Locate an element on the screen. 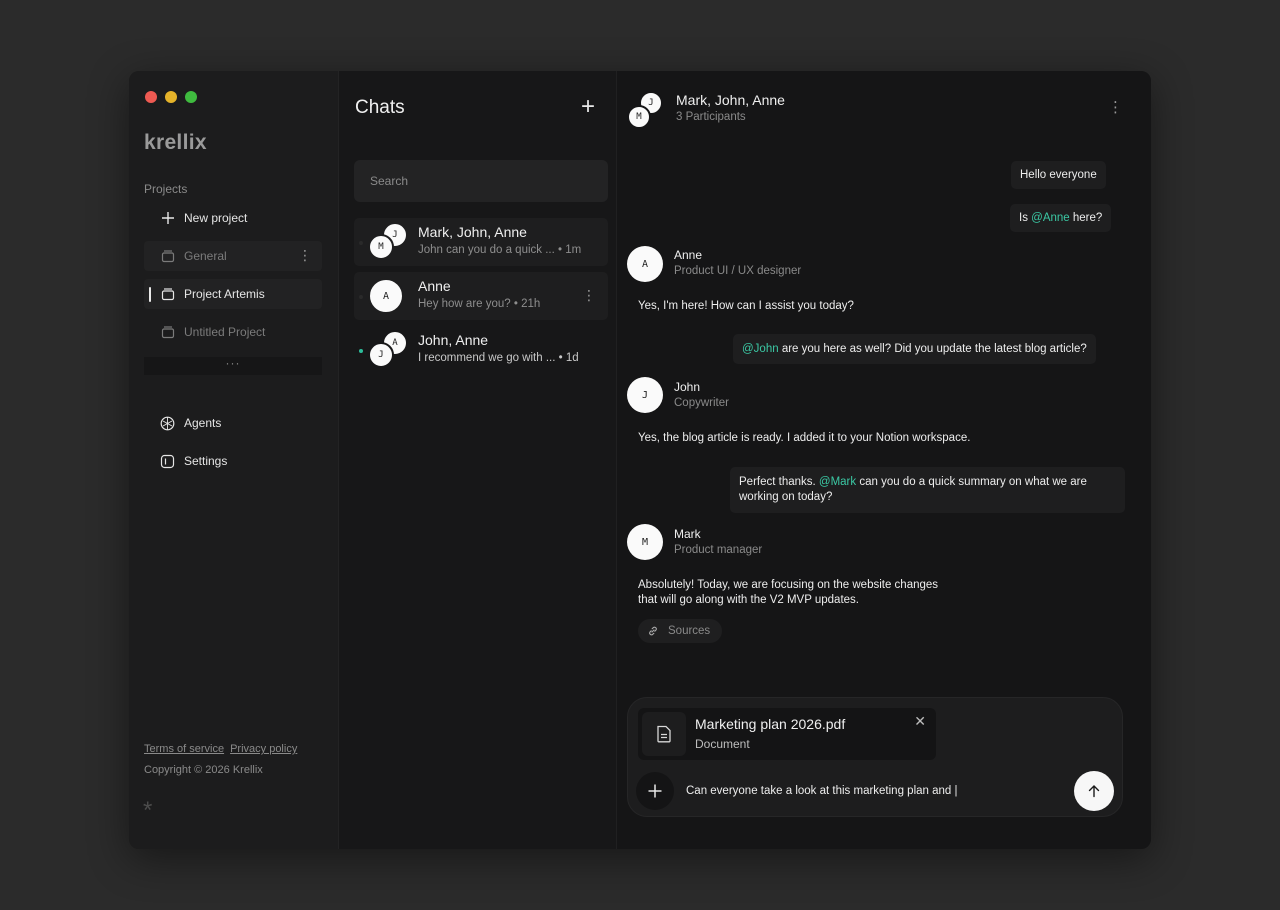 The width and height of the screenshot is (1280, 910). sender-role: Product UI / UX designer is located at coordinates (738, 271).